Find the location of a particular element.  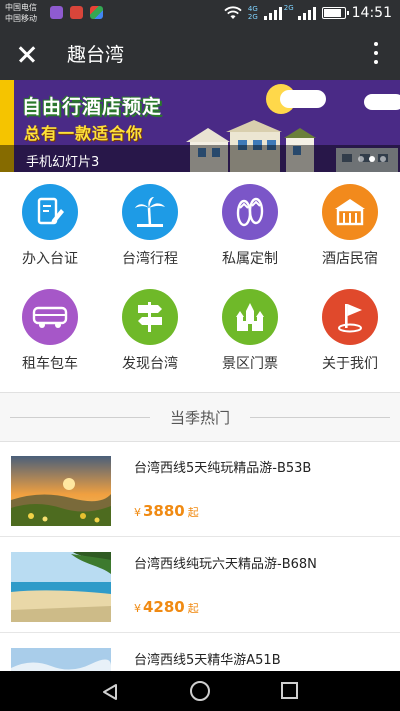

network-type-bottom: 2G is located at coordinates (252, 17).